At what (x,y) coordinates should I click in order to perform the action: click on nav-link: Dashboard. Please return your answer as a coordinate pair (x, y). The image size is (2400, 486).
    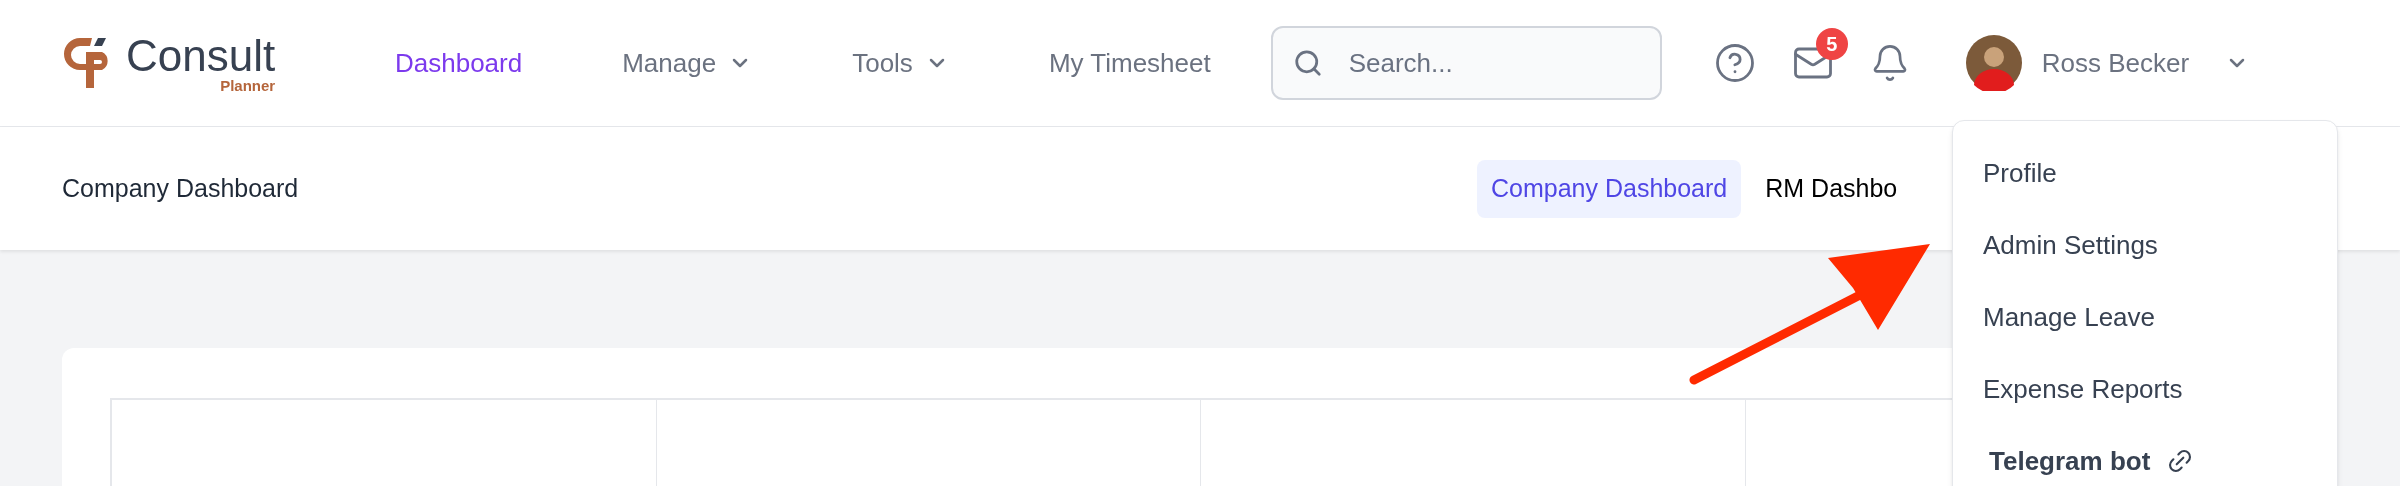
    Looking at the image, I should click on (459, 63).